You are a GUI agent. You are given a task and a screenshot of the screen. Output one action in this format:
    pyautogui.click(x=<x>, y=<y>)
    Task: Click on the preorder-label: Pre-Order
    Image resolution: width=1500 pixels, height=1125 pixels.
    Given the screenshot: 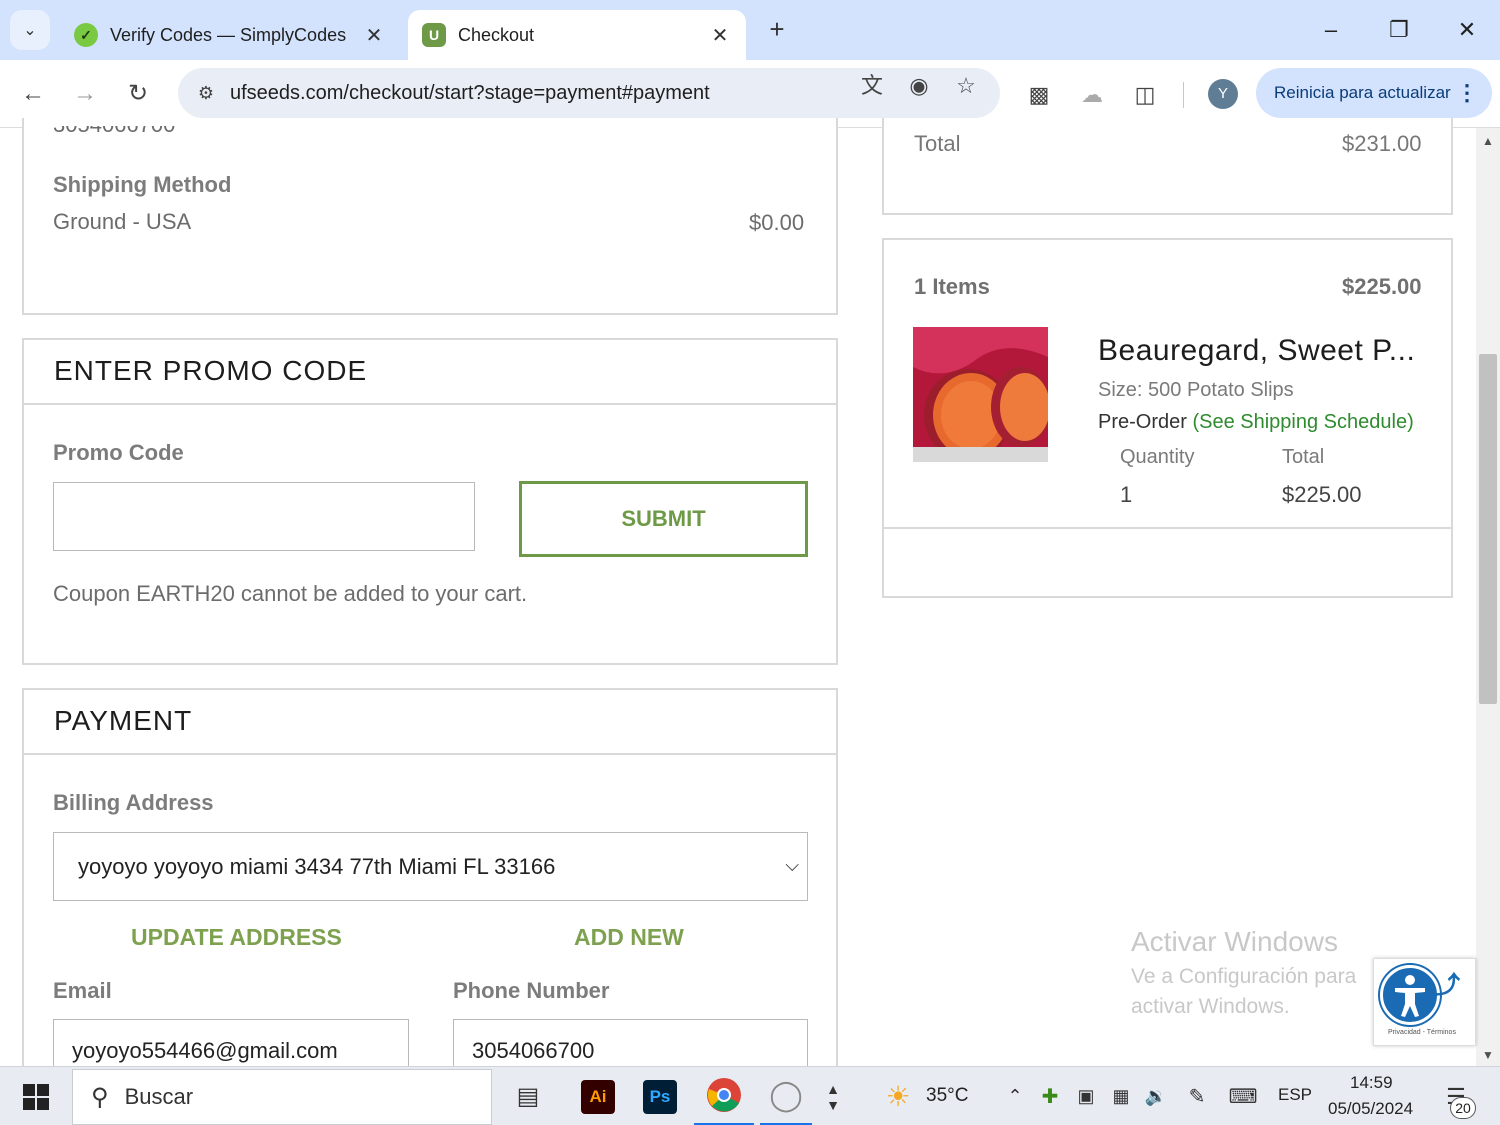 What is the action you would take?
    pyautogui.click(x=1142, y=422)
    